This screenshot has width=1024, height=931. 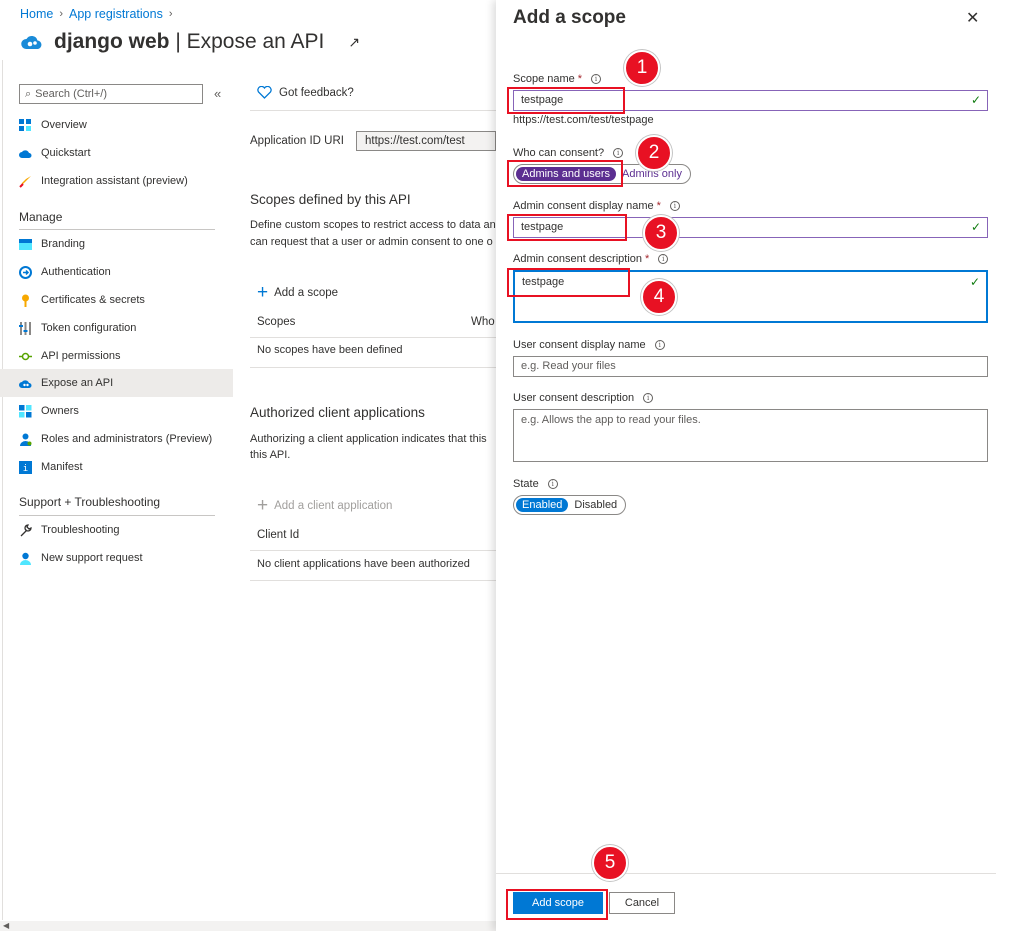 What do you see at coordinates (661, 233) in the screenshot?
I see `annotation-badge-3: 3` at bounding box center [661, 233].